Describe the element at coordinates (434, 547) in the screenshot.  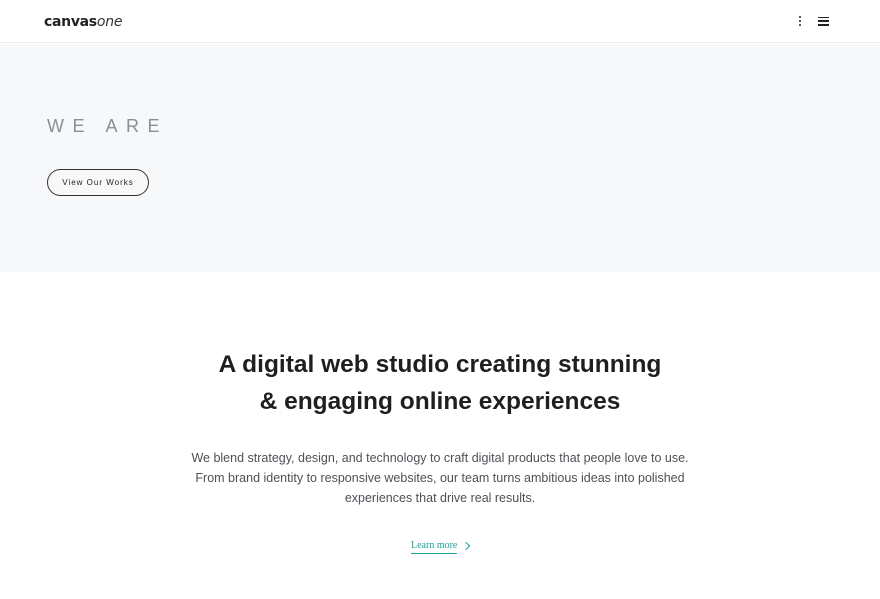
I see `learn-more-label: Learn more` at that location.